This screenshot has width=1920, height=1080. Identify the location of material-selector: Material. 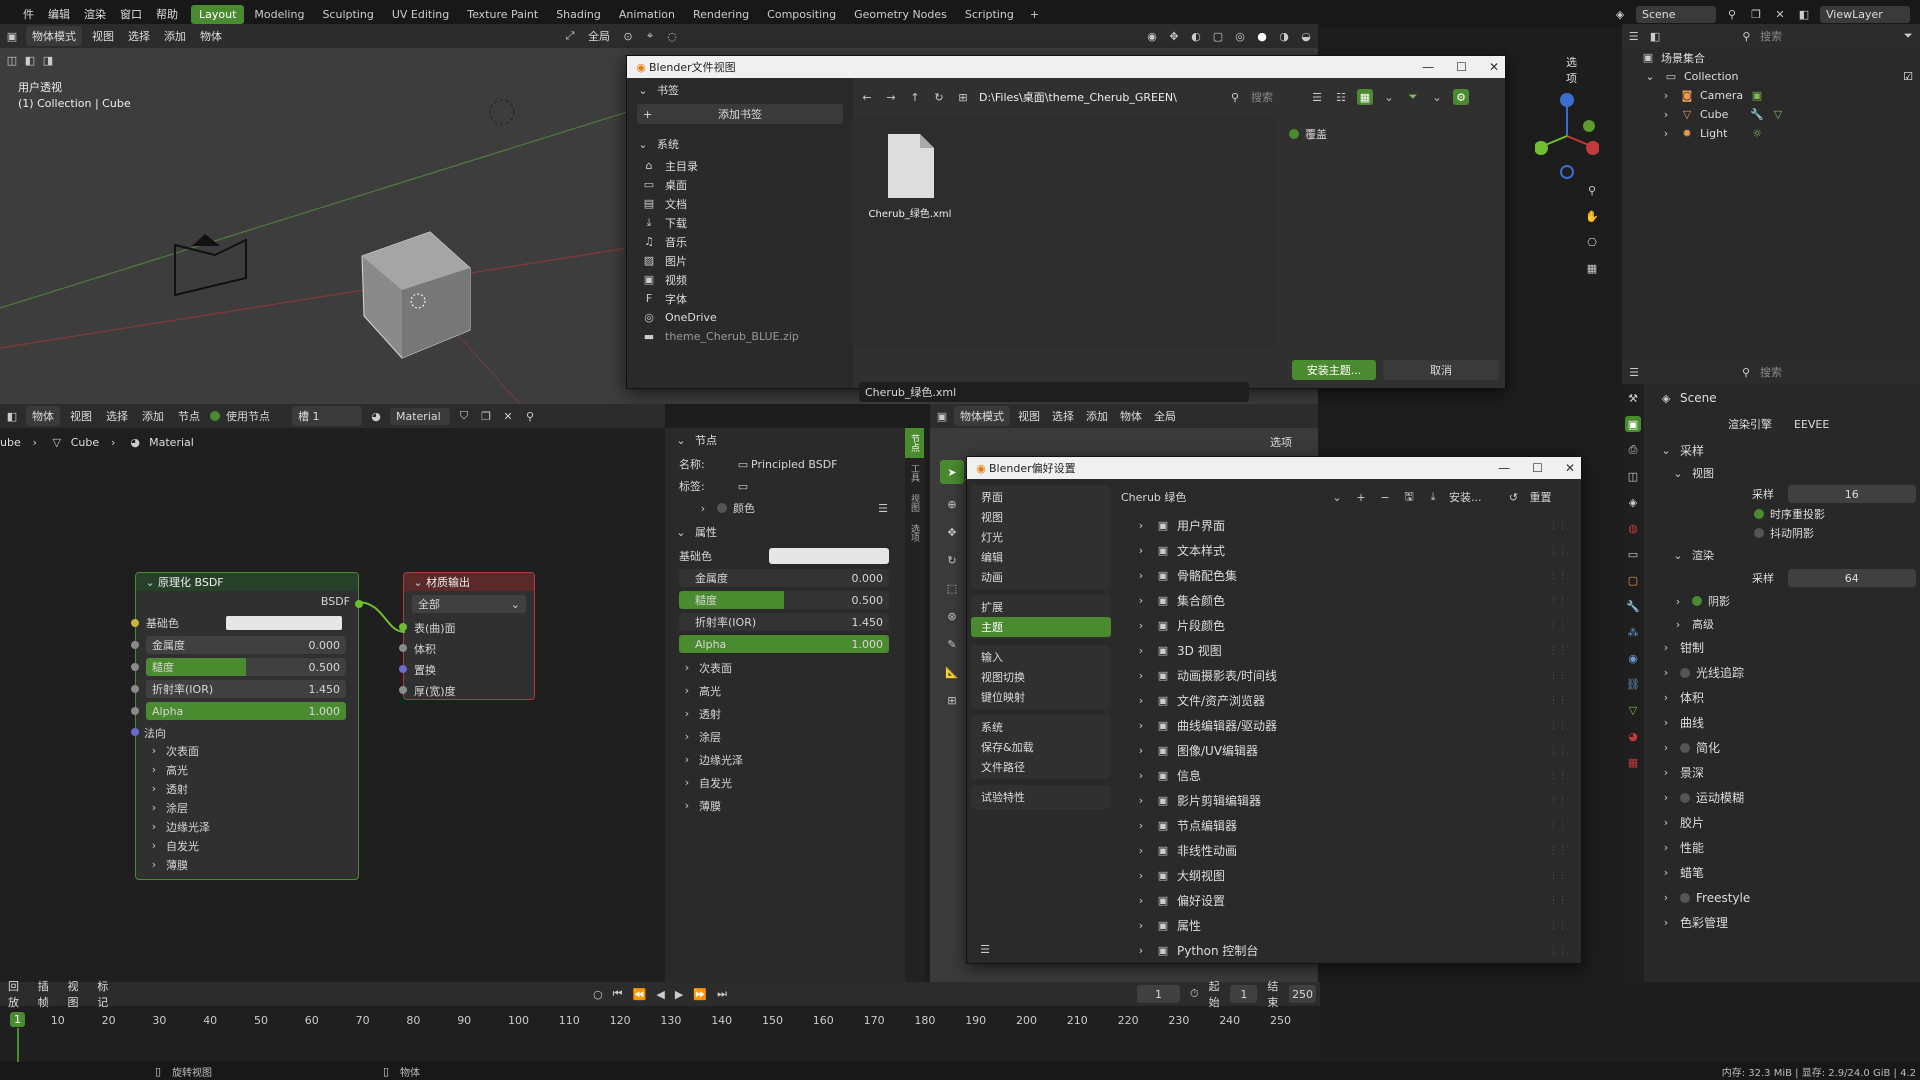
(420, 416).